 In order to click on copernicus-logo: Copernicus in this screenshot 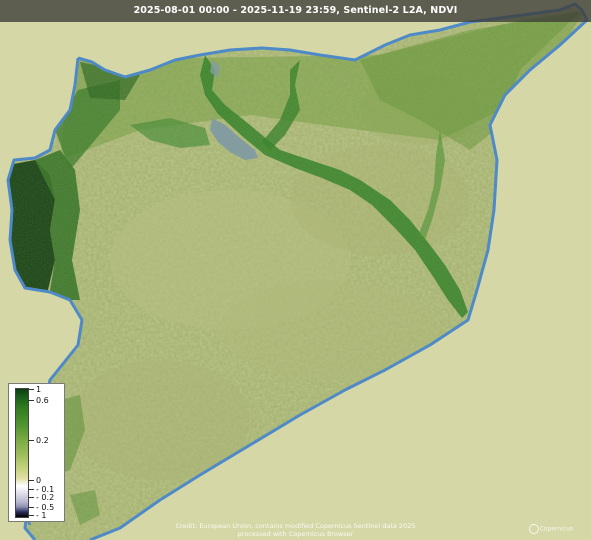, I will do `click(550, 529)`.